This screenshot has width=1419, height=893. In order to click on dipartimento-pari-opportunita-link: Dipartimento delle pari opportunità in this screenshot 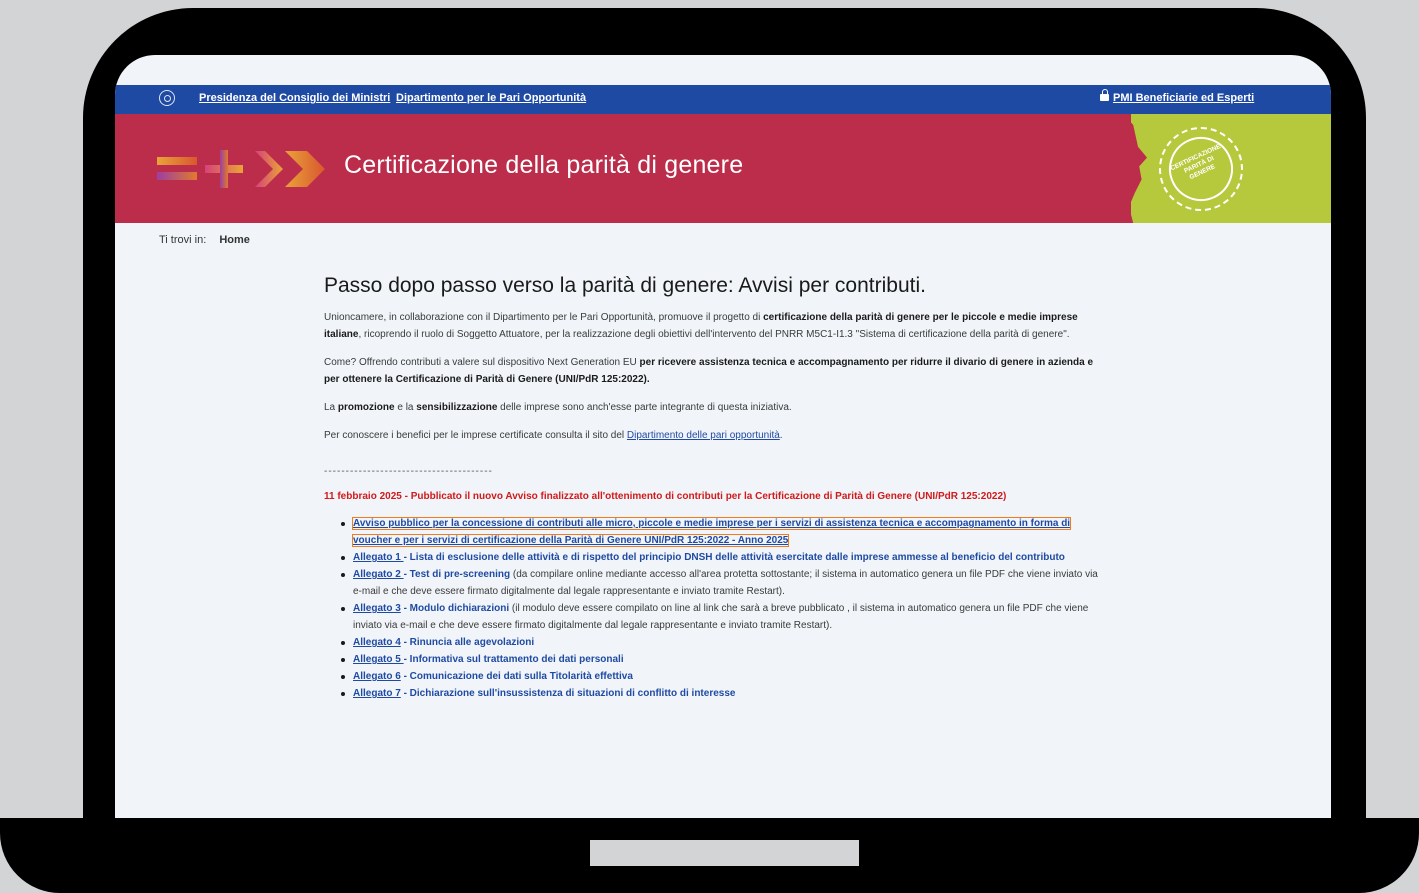, I will do `click(703, 435)`.